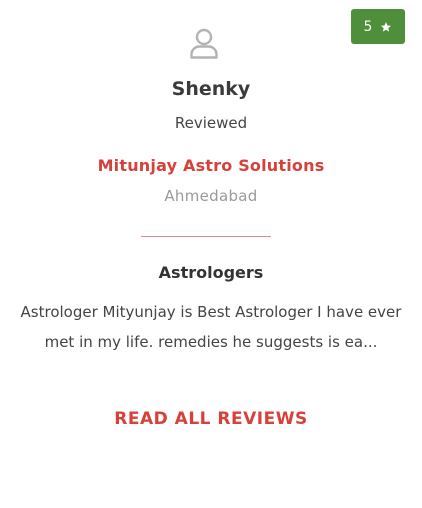 Image resolution: width=422 pixels, height=508 pixels. What do you see at coordinates (368, 26) in the screenshot?
I see `rating-value: 5` at bounding box center [368, 26].